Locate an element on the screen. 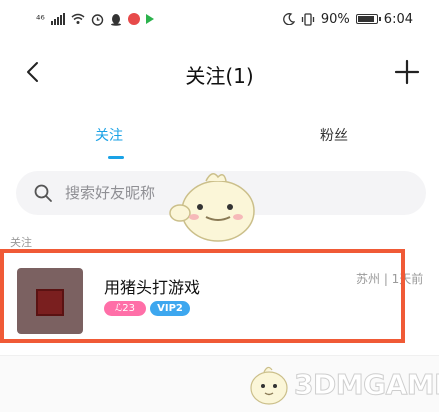 The width and height of the screenshot is (439, 412). network-type-label: ⁴⁶ is located at coordinates (40, 19).